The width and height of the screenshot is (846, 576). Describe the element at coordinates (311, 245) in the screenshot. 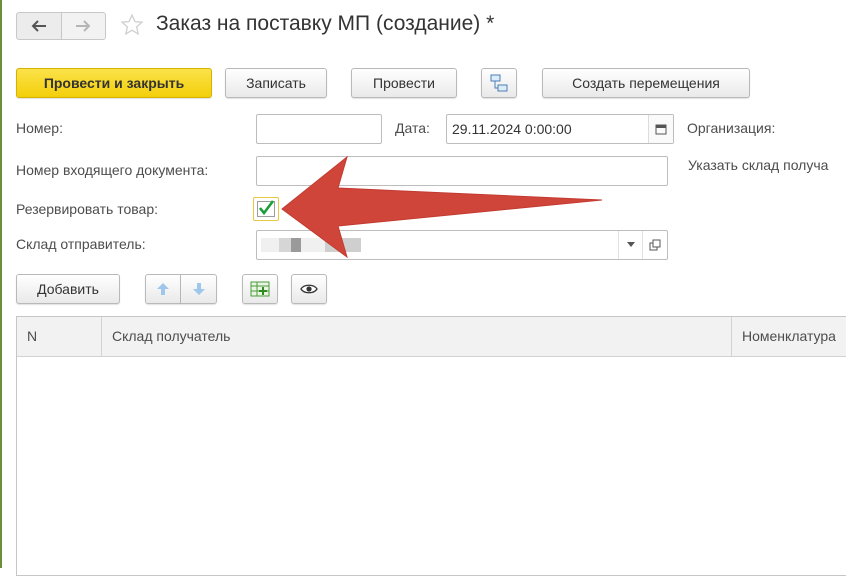

I see `blurred-value` at that location.